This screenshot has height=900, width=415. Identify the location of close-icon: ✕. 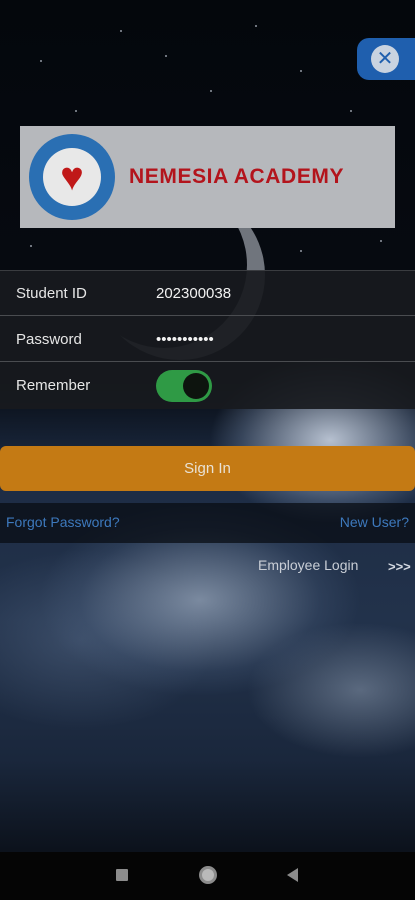
(385, 59).